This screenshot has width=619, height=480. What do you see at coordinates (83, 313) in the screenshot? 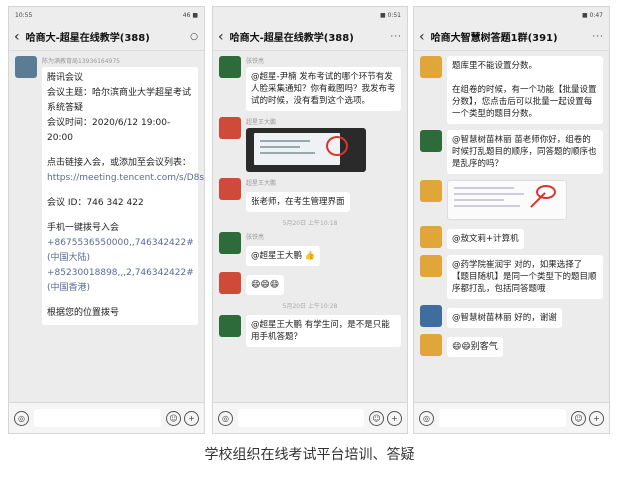
I see `invite-line: 根据您的位置拨号` at bounding box center [83, 313].